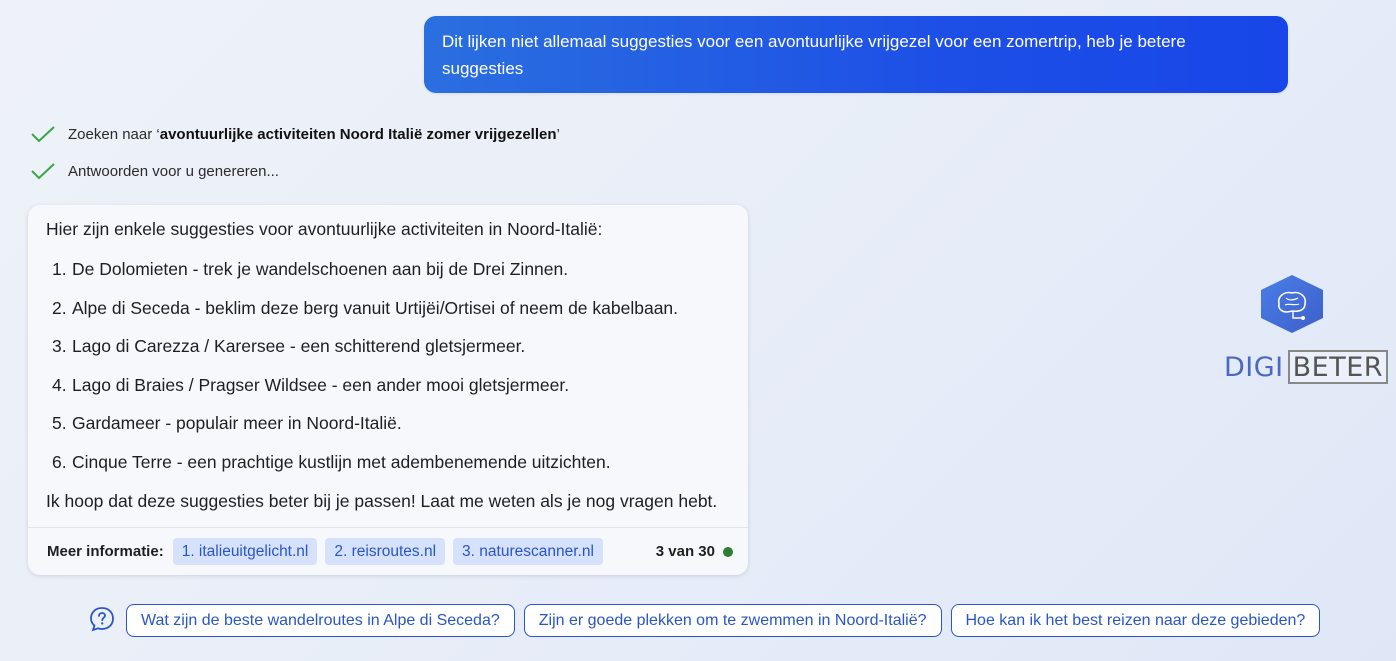  I want to click on question-bubble-icon, so click(102, 619).